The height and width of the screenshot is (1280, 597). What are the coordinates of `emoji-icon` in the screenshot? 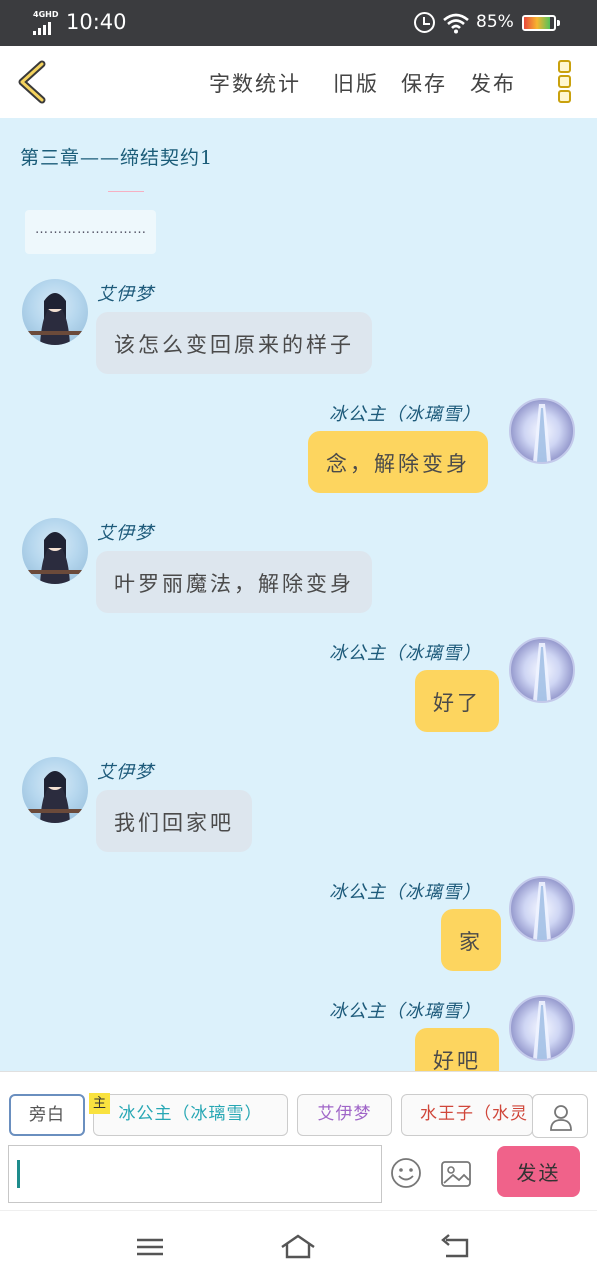 It's located at (406, 1173).